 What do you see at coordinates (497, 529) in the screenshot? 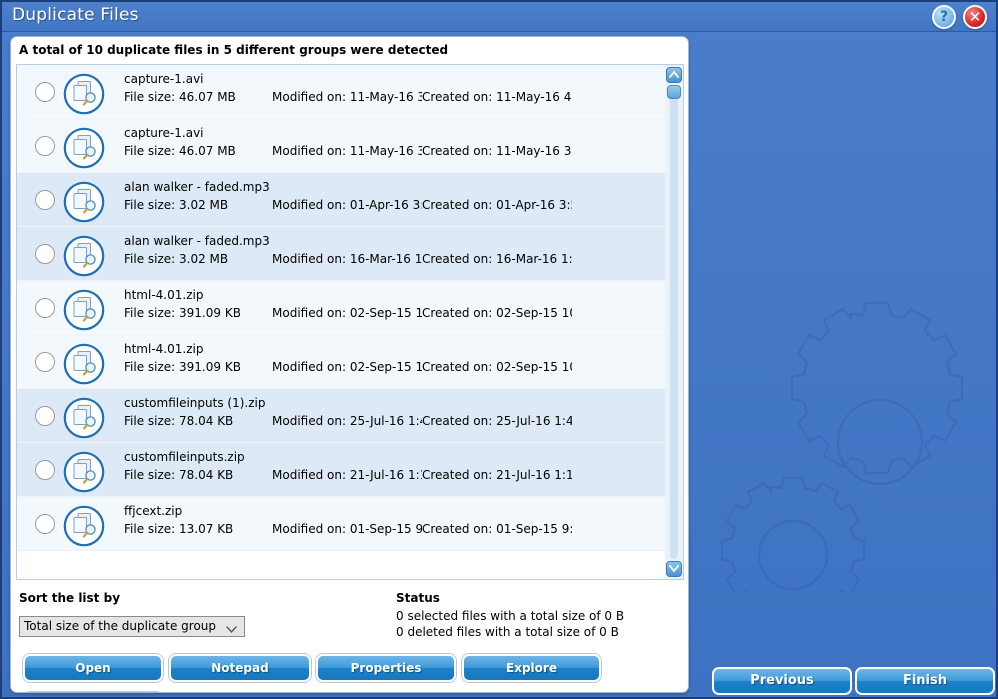
I see `file-created-date: Created on: 01-Sep-15 9:32:48 AM` at bounding box center [497, 529].